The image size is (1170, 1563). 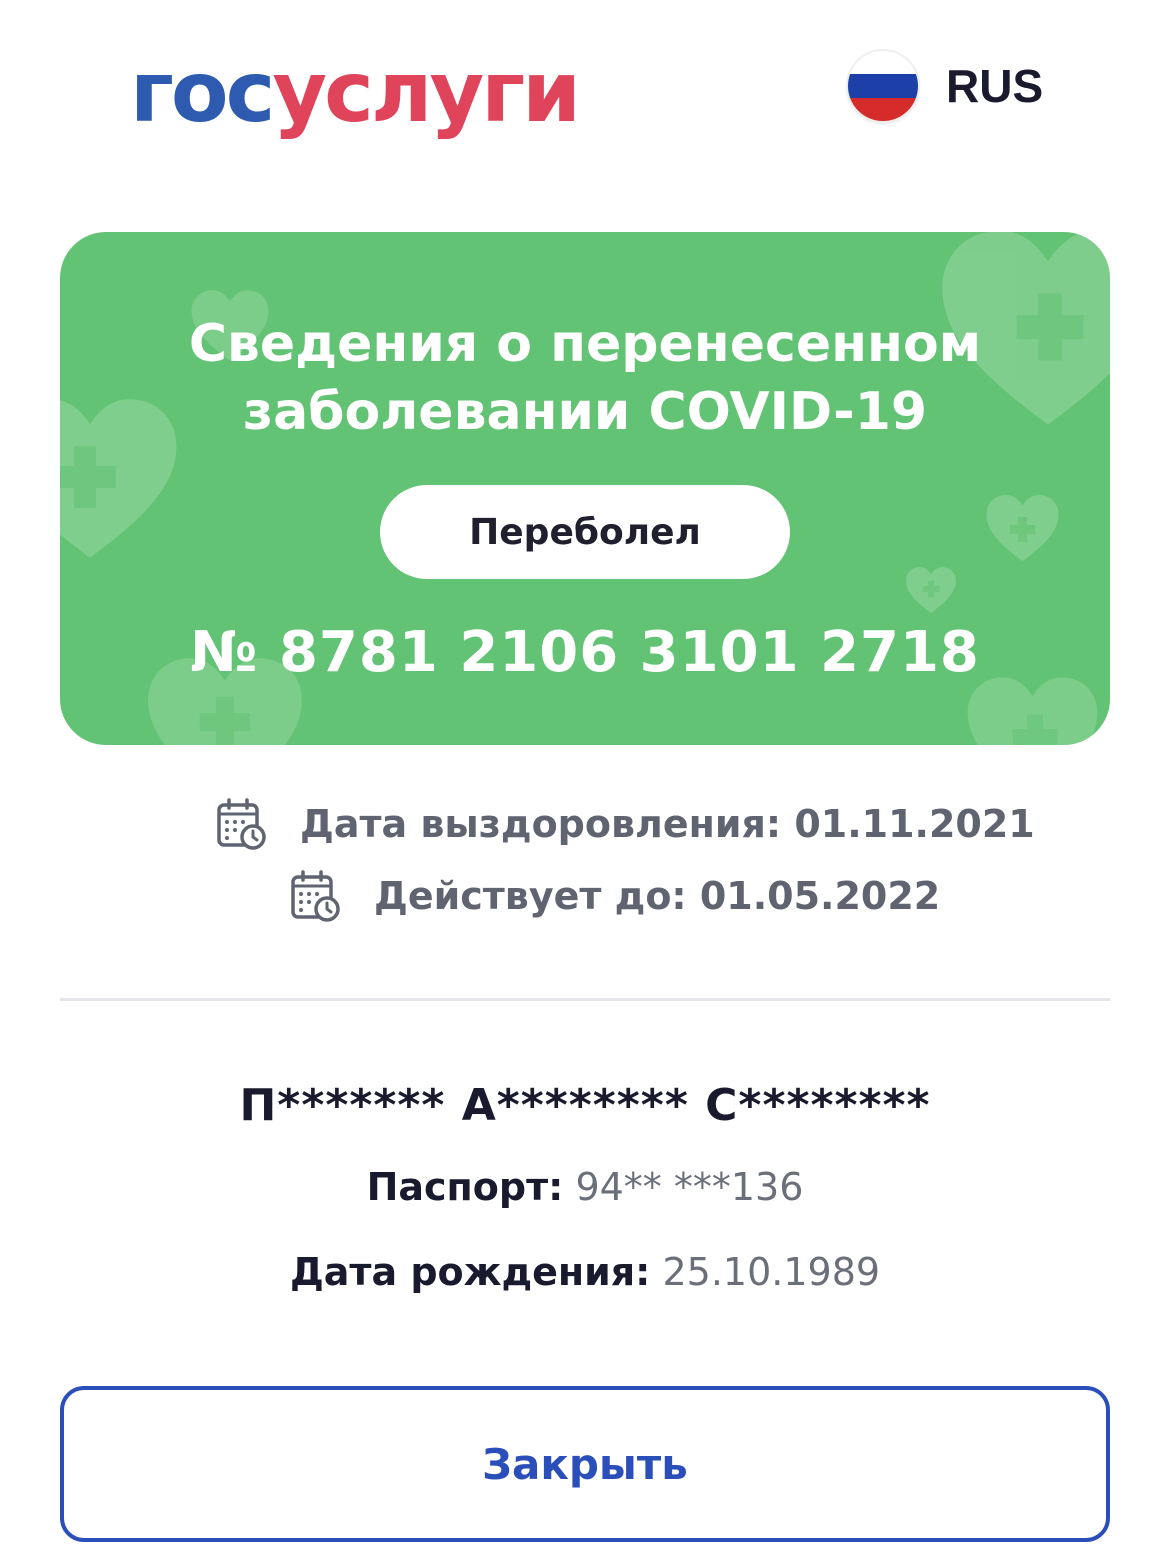 I want to click on section-divider, so click(x=585, y=999).